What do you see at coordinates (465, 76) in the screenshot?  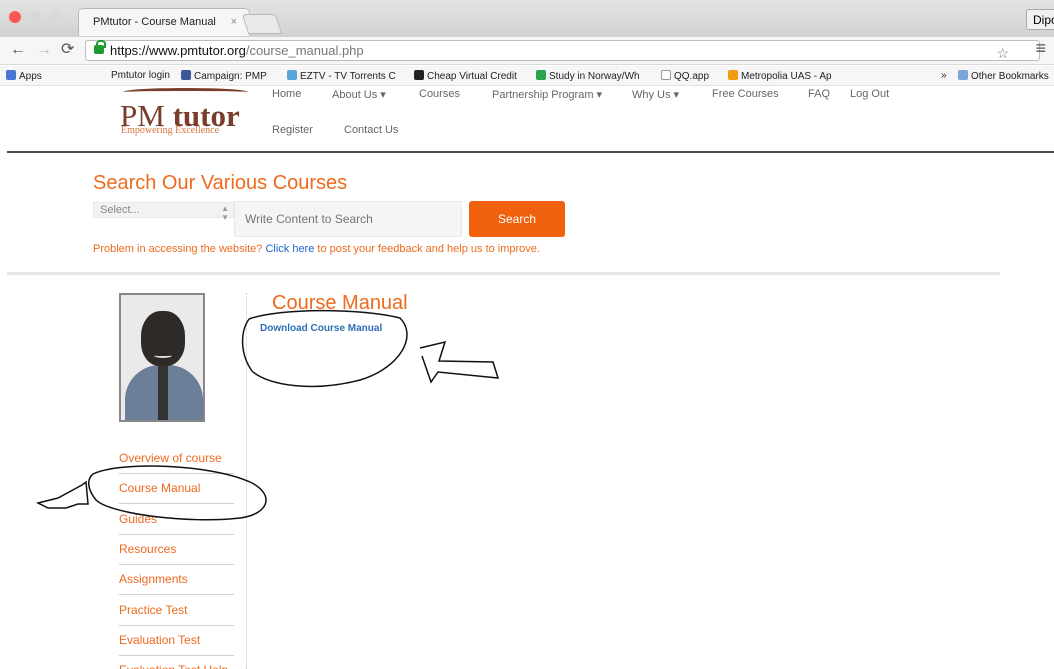 I see `bookmark-cheap-virtual-credit: Cheap Virtual Credit` at bounding box center [465, 76].